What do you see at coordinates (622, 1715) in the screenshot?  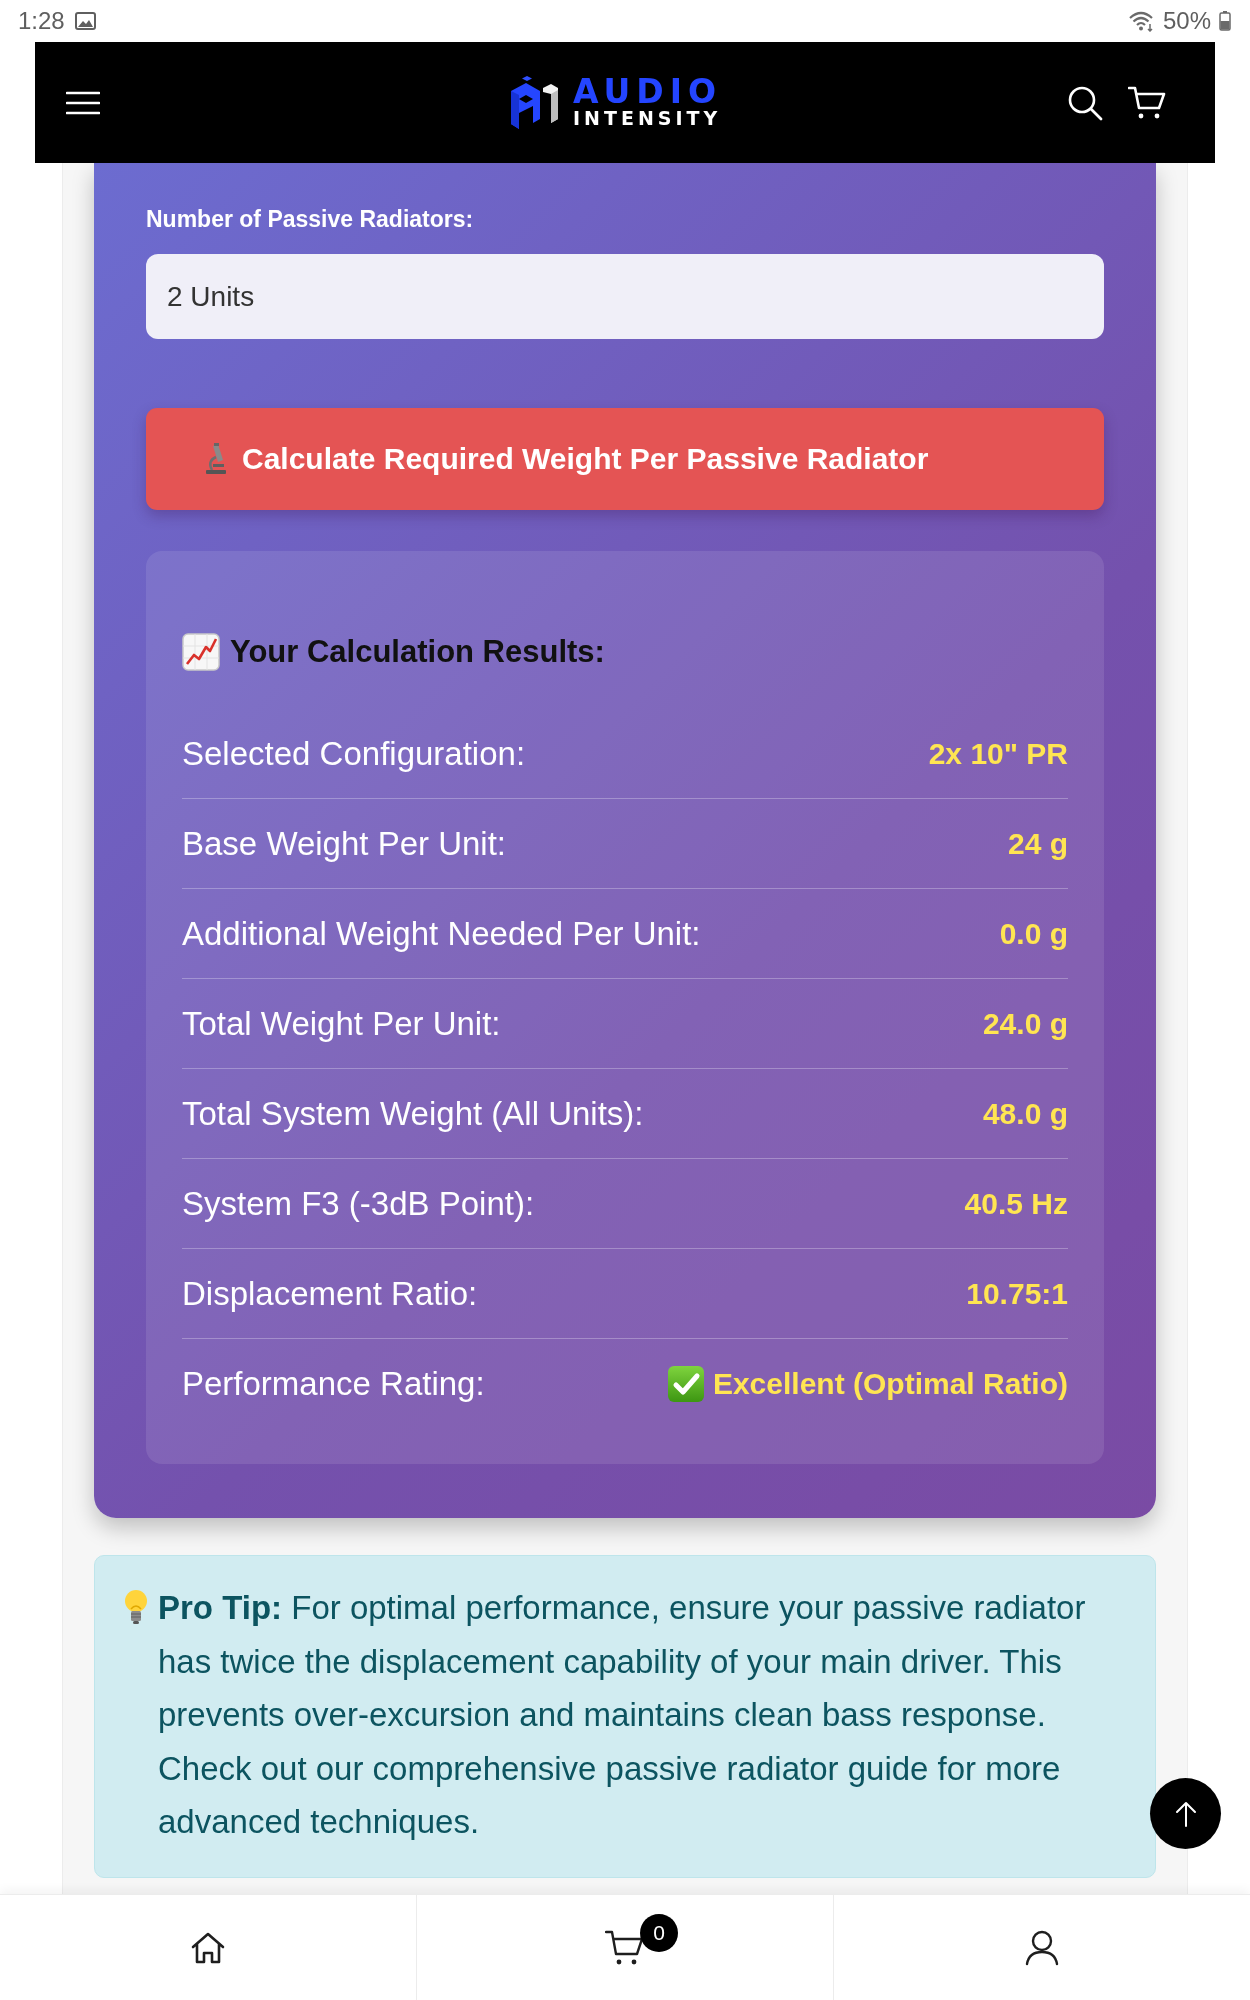 I see `pro-tip-text: Pro Tip: For optimal performance, ensure your passive radiator has twice the displacement capability of your main driver. This prevents over-excursion and maintains clean bass response. Check out our comprehensive passive radiator guide for more advanced techniques.` at bounding box center [622, 1715].